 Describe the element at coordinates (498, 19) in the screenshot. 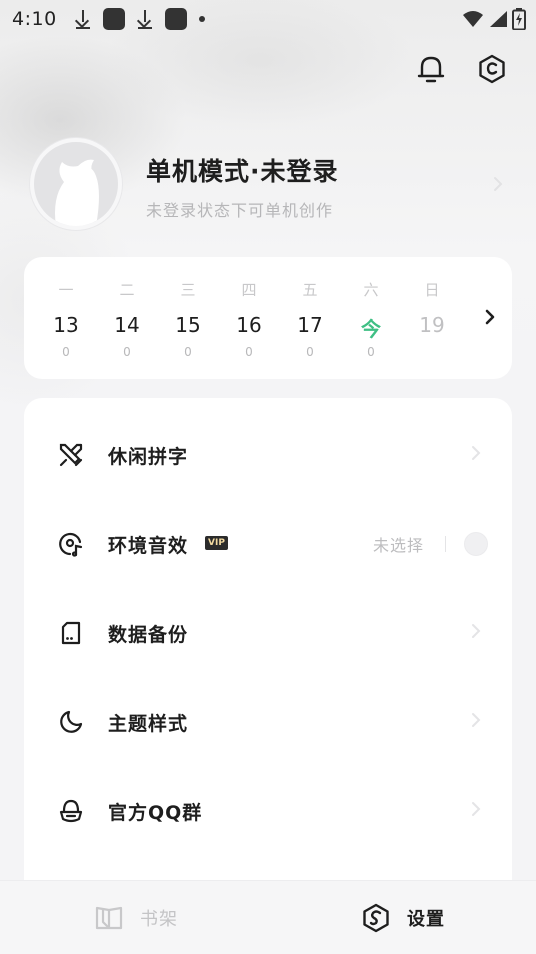

I see `signal-icon` at that location.